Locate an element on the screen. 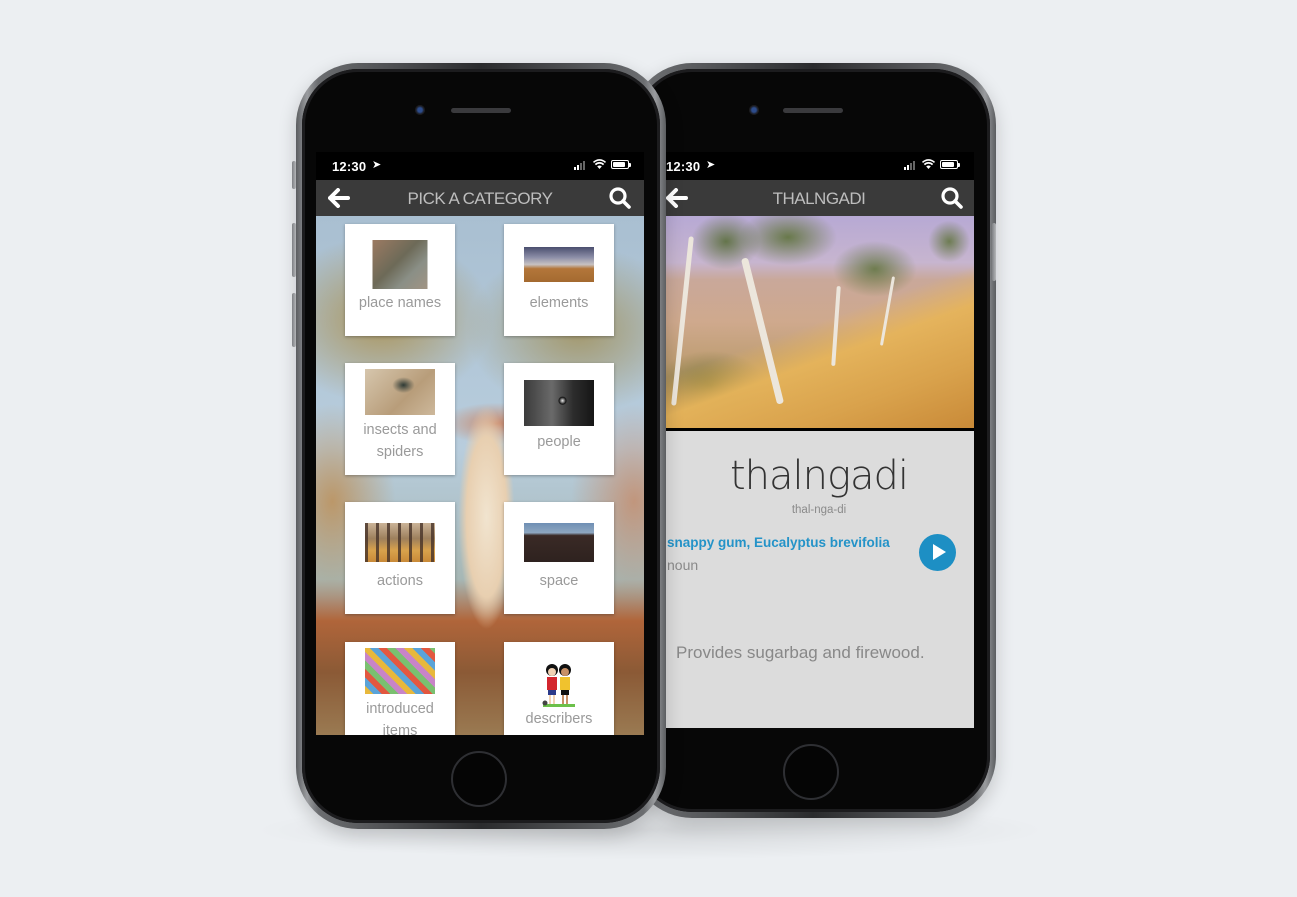 Image resolution: width=1297 pixels, height=897 pixels. entry-pronunciation: thal-nga-di is located at coordinates (819, 510).